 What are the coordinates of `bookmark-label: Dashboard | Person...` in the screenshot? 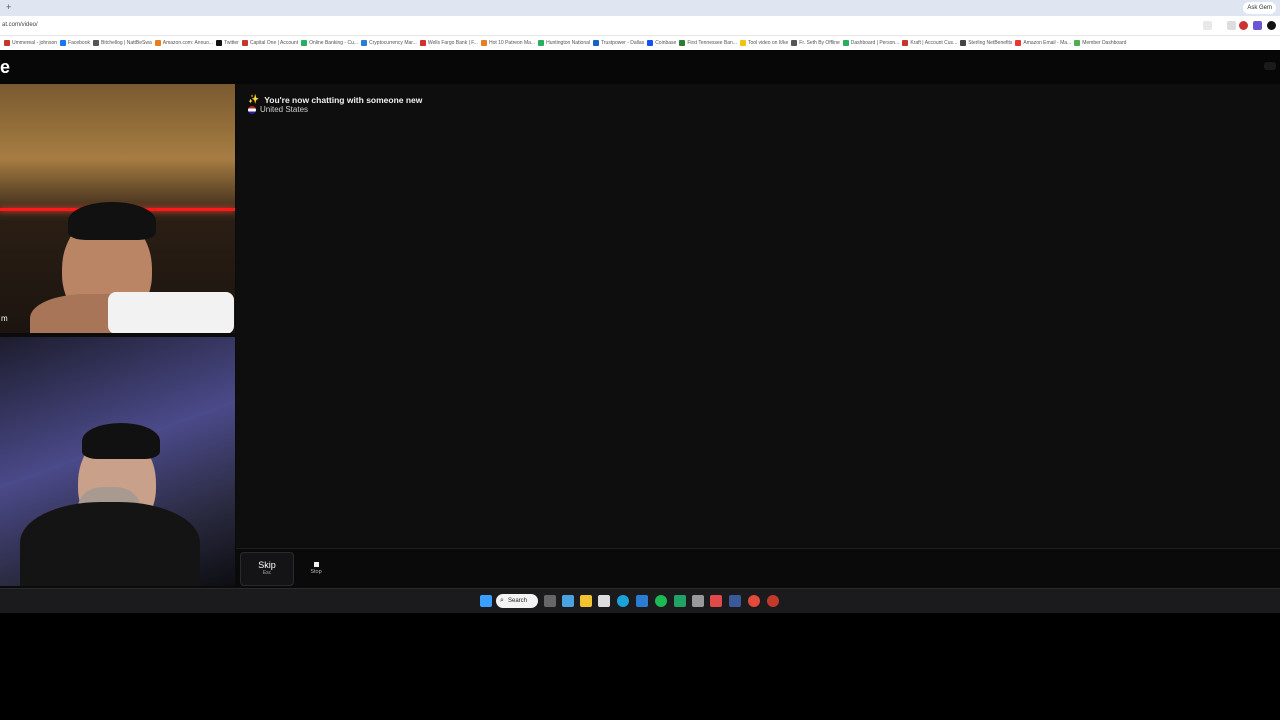 It's located at (875, 43).